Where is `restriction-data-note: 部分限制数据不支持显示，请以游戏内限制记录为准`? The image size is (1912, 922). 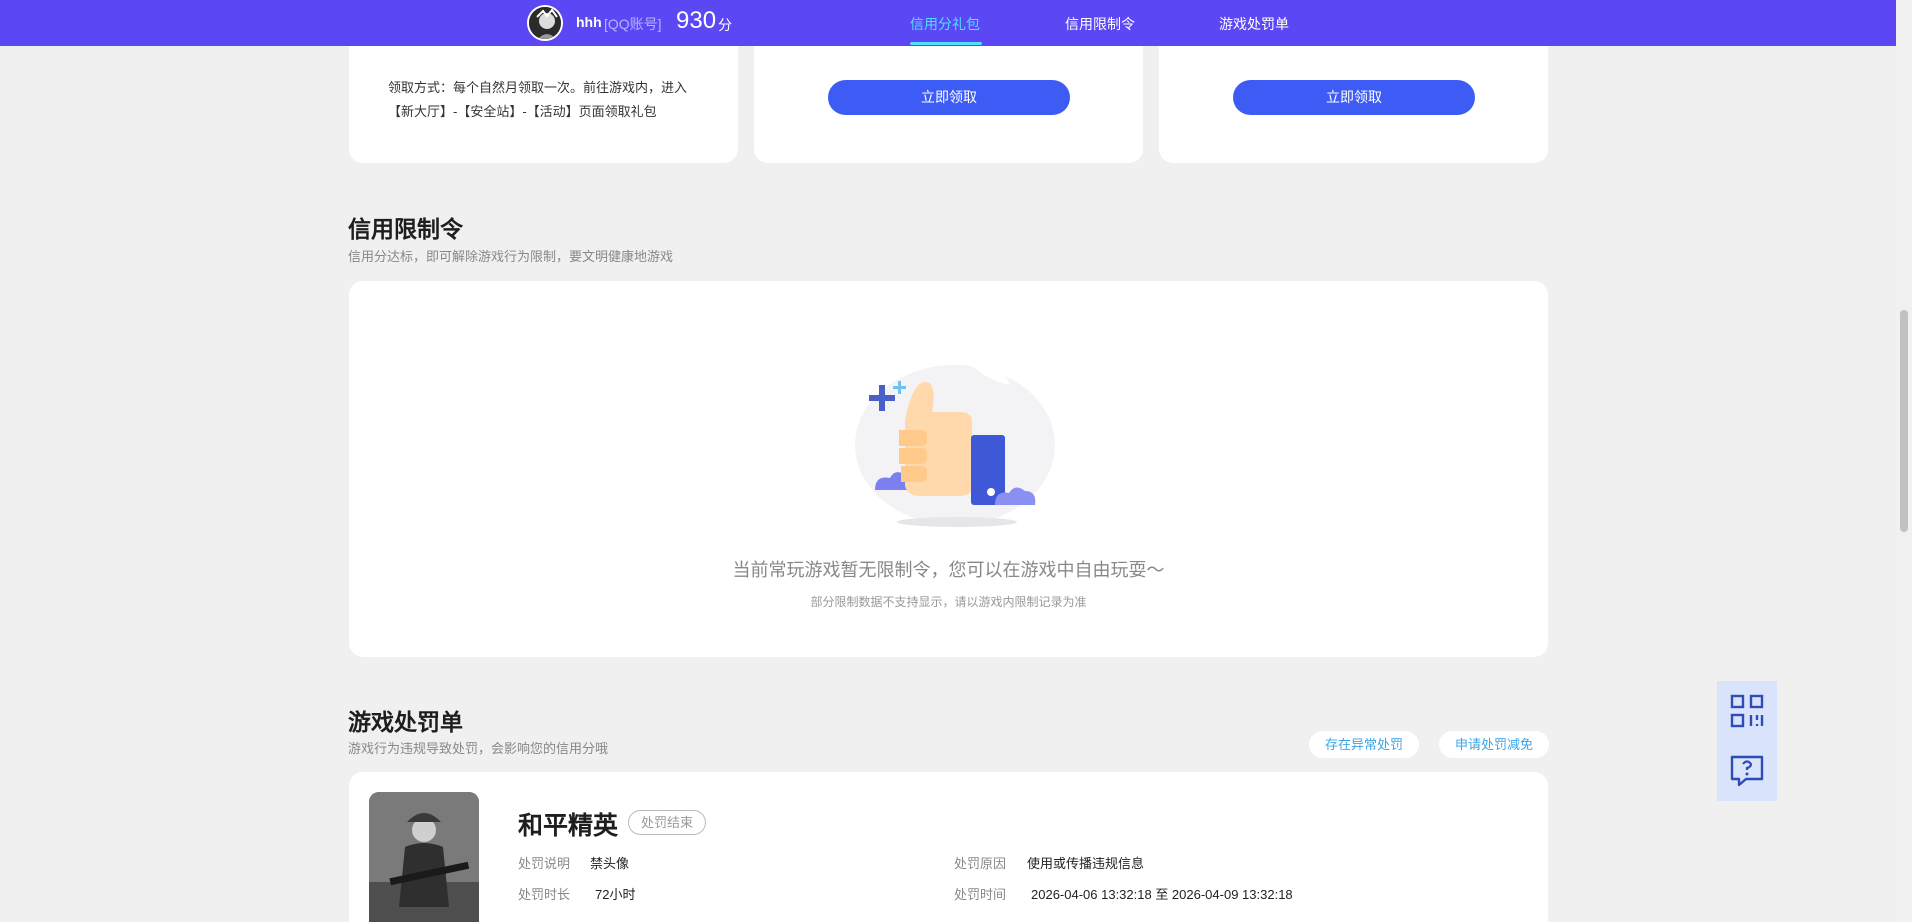
restriction-data-note: 部分限制数据不支持显示，请以游戏内限制记录为准 is located at coordinates (948, 602).